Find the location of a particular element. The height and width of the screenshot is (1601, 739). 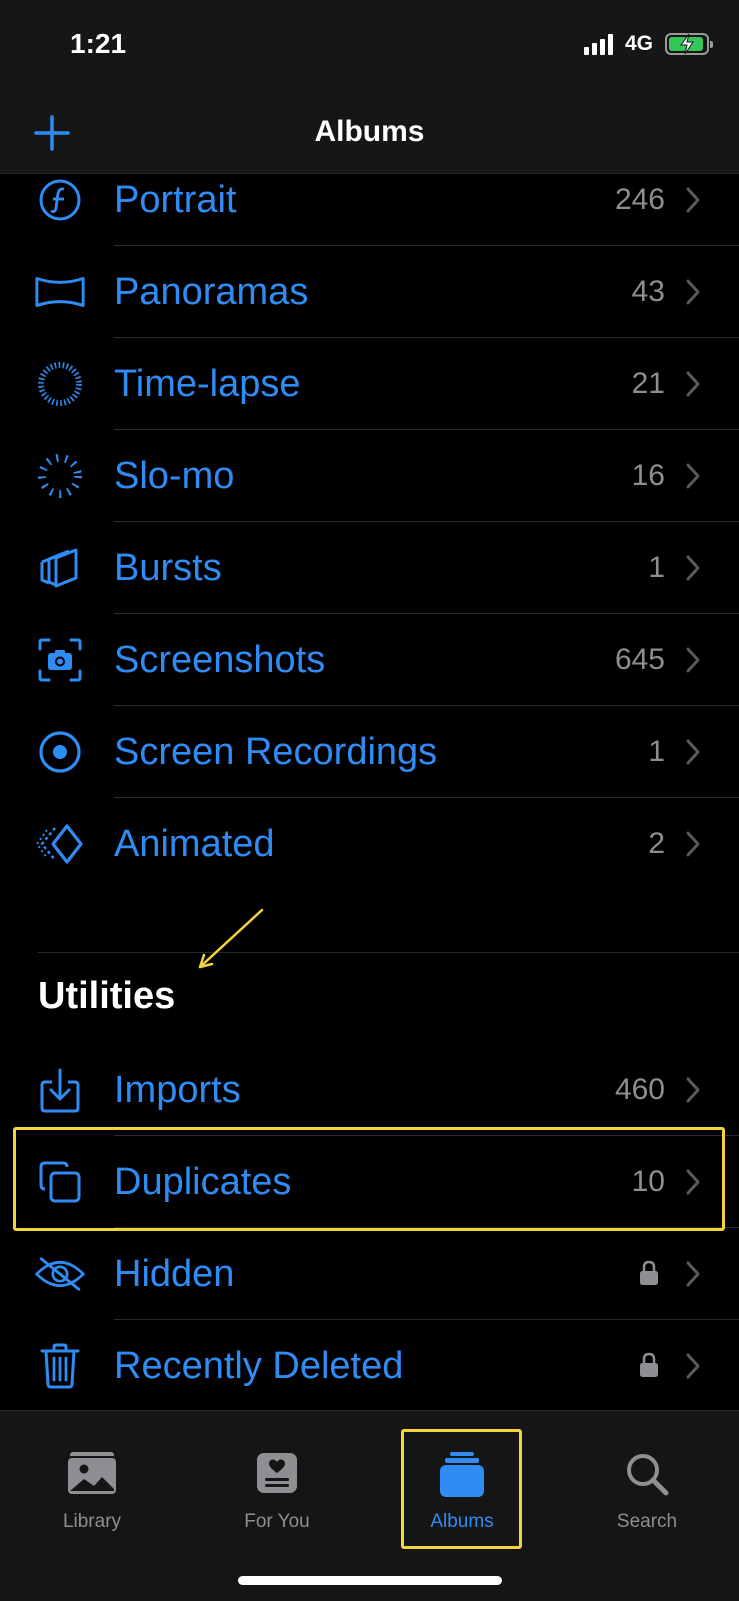

album-row-recently-deleted: Recently Deleted is located at coordinates (369, 1366).